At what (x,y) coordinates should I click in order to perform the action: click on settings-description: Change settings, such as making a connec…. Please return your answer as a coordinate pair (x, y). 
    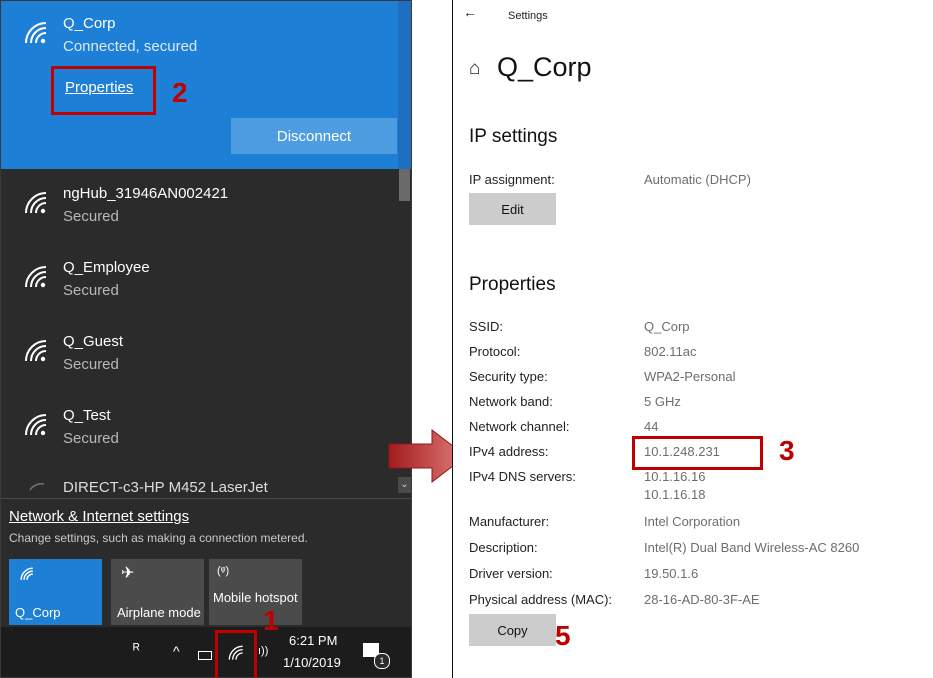
    Looking at the image, I should click on (158, 538).